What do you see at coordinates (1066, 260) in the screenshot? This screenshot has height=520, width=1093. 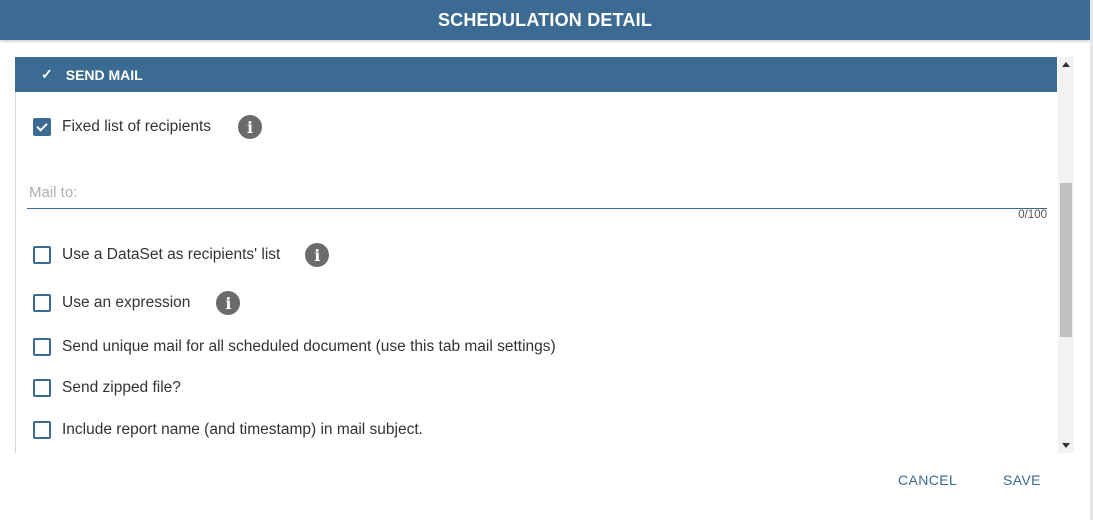 I see `scroll-thumb` at bounding box center [1066, 260].